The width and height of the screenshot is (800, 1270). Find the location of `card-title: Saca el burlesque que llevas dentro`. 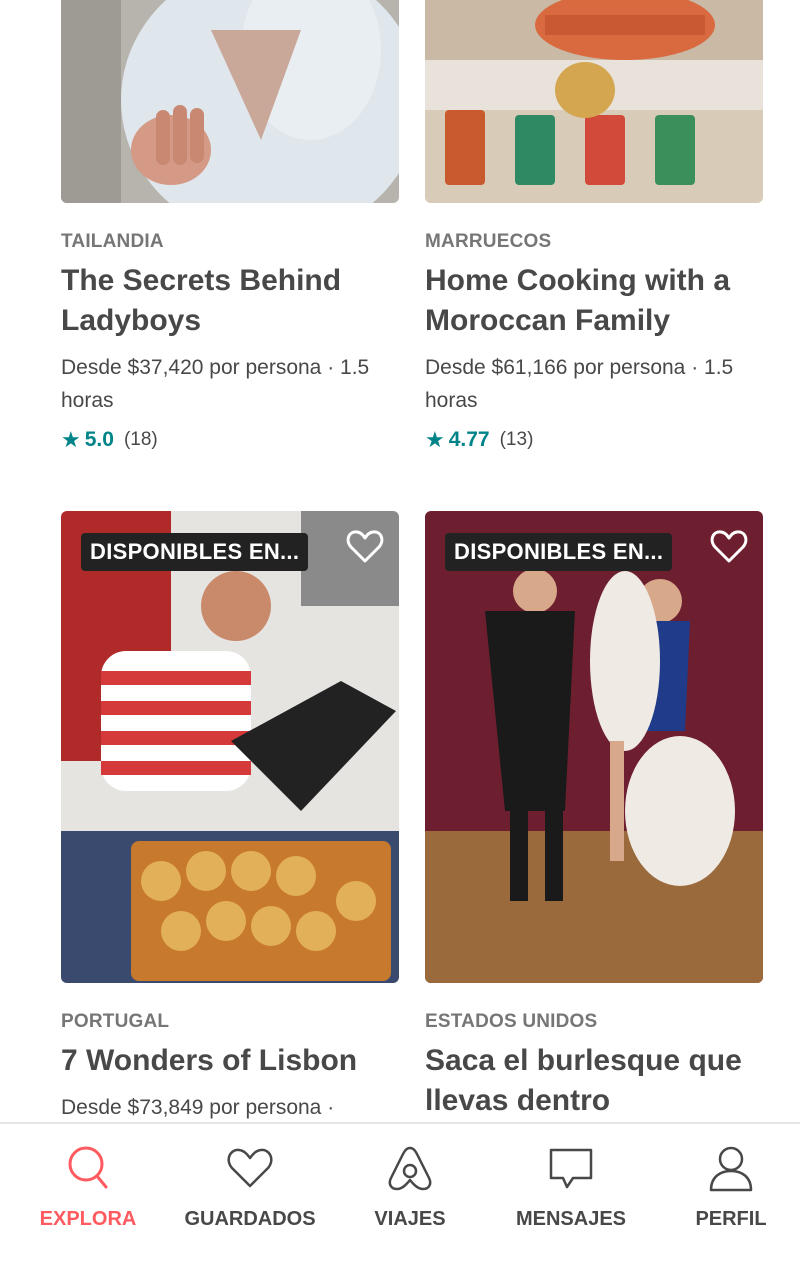

card-title: Saca el burlesque que llevas dentro is located at coordinates (594, 1081).